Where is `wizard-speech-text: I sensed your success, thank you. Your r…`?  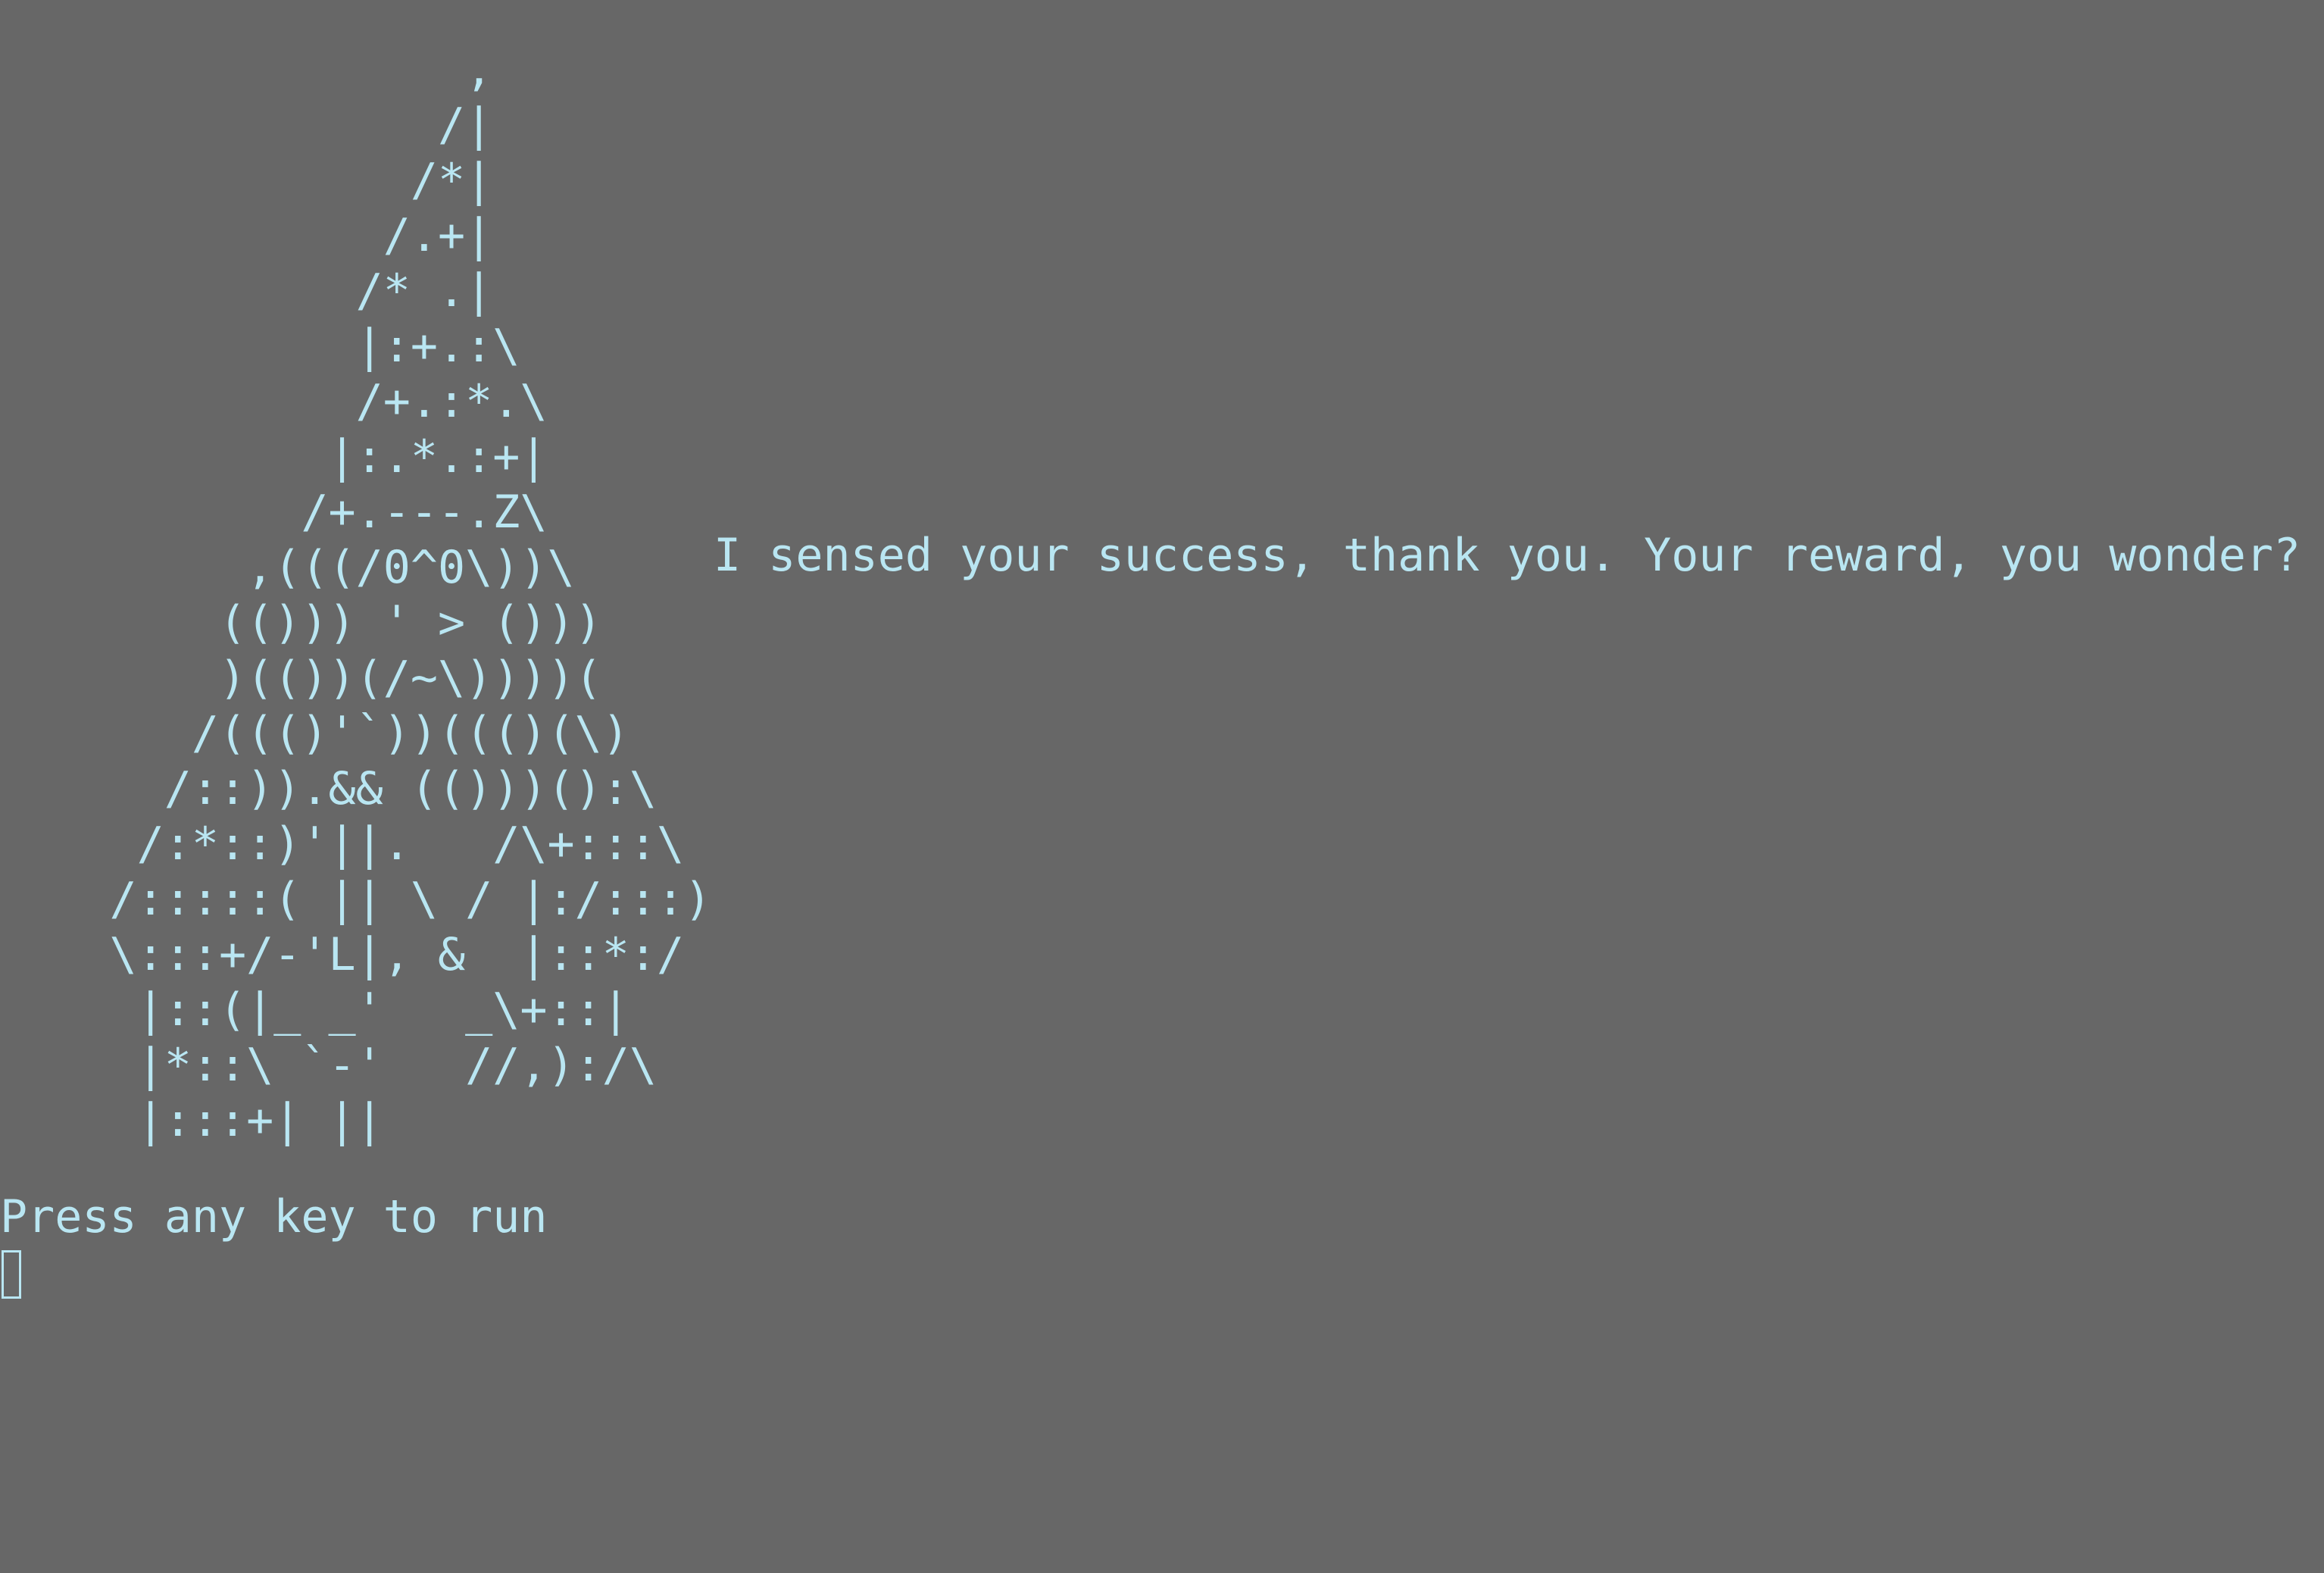
wizard-speech-text: I sensed your success, thank you. Your r… is located at coordinates (1507, 555).